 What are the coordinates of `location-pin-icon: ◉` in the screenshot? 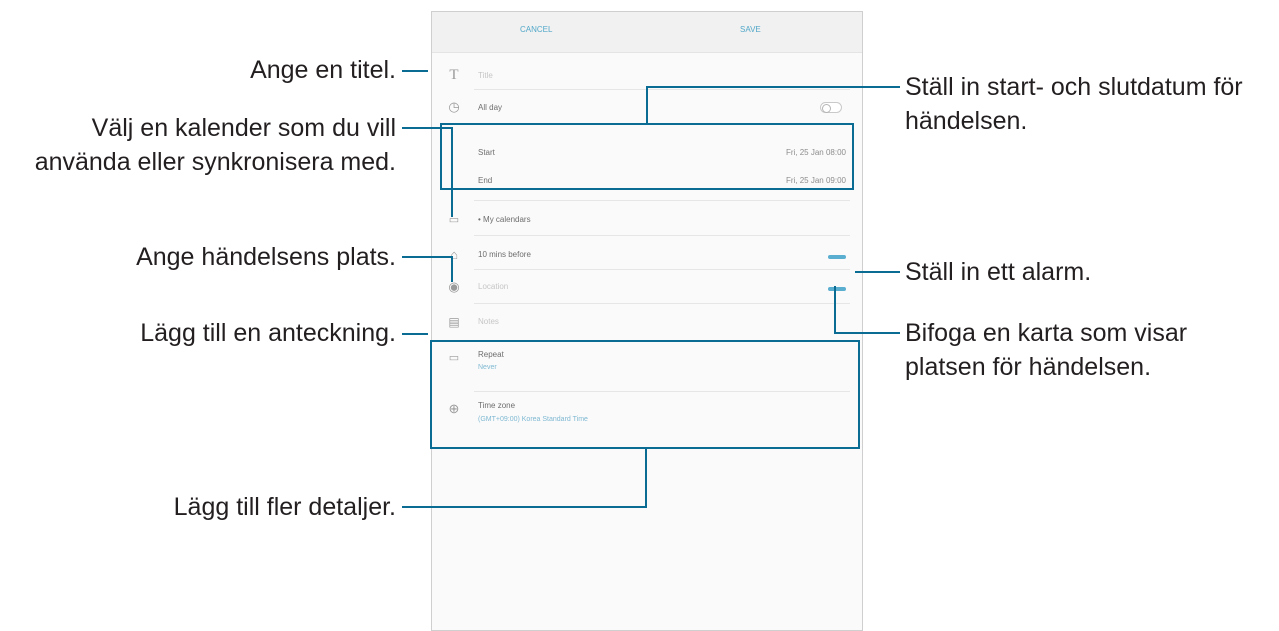 It's located at (454, 286).